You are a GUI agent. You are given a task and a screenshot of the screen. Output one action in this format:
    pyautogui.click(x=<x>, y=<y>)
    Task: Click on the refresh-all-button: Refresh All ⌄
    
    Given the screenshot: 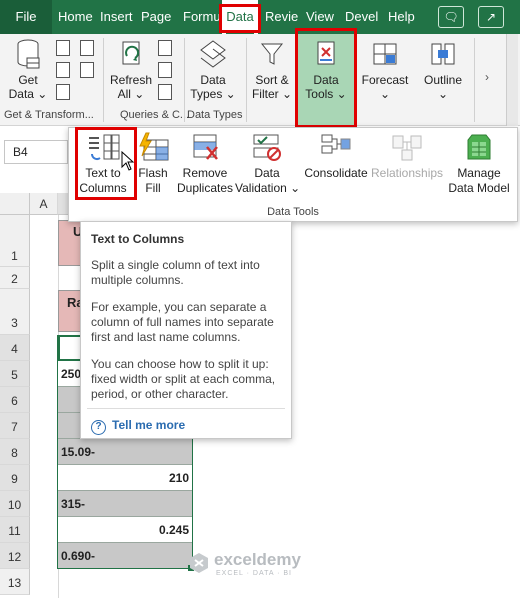 What is the action you would take?
    pyautogui.click(x=131, y=69)
    